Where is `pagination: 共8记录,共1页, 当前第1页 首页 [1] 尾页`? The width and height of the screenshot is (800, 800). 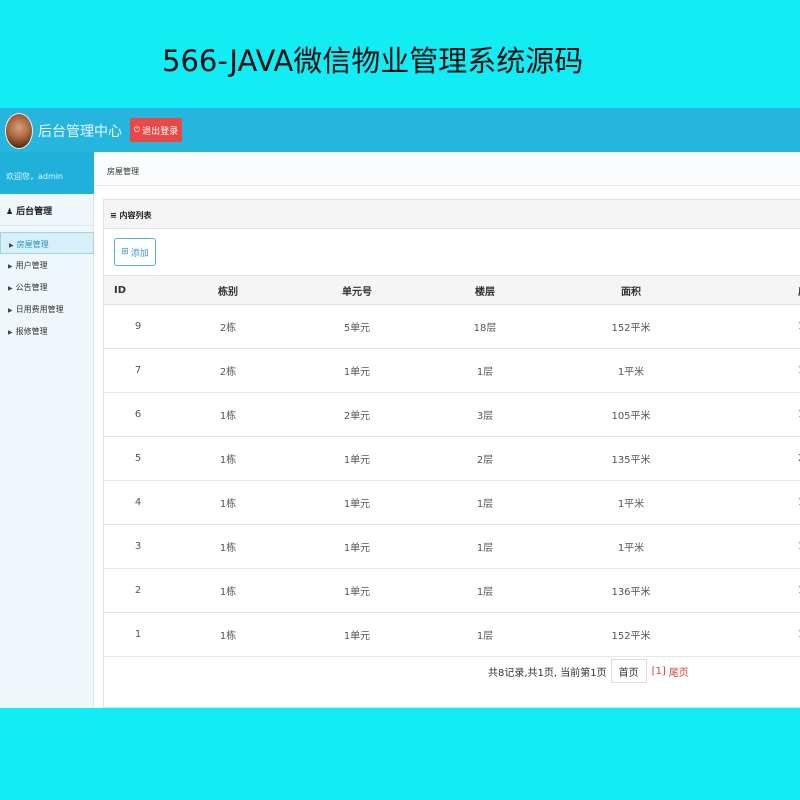 pagination: 共8记录,共1页, 当前第1页 首页 [1] 尾页 is located at coordinates (588, 671).